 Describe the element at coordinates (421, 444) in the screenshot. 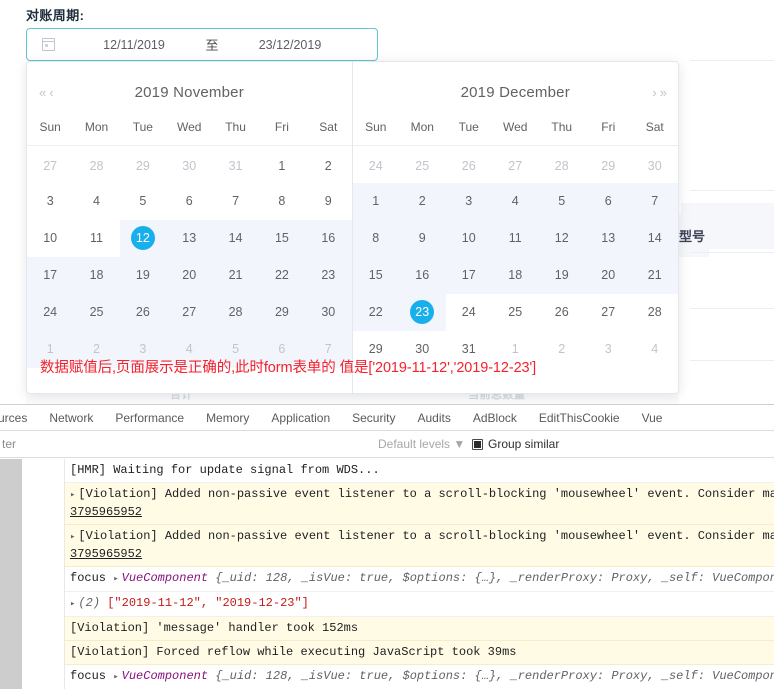

I see `log-levels-dropdown: Default levels ▼` at that location.